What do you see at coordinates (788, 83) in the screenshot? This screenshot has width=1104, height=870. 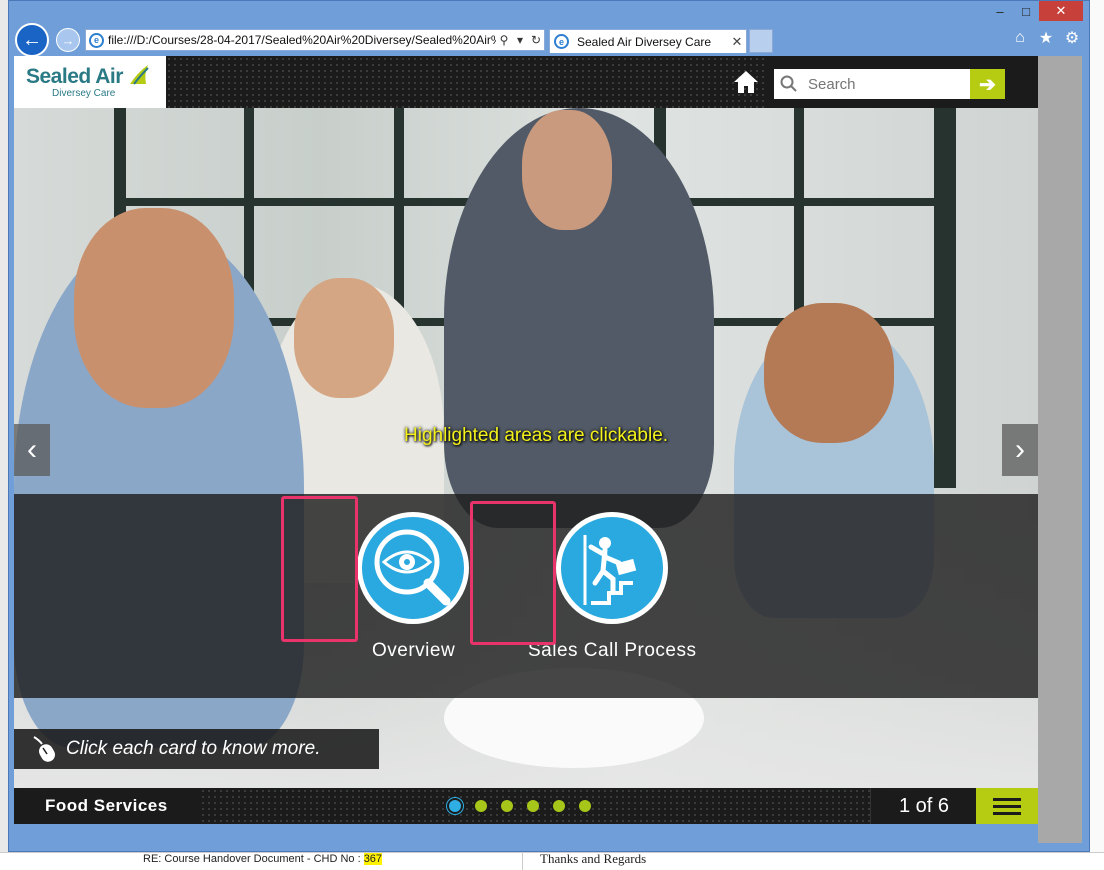 I see `search-icon` at bounding box center [788, 83].